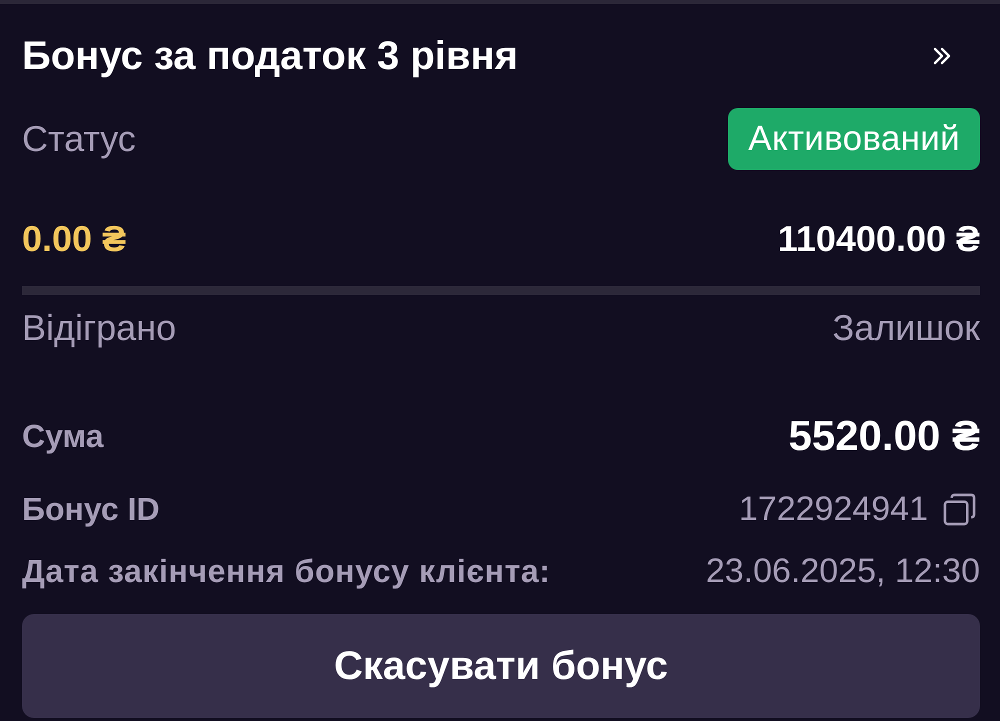  Describe the element at coordinates (854, 139) in the screenshot. I see `status-badge: Активований` at that location.